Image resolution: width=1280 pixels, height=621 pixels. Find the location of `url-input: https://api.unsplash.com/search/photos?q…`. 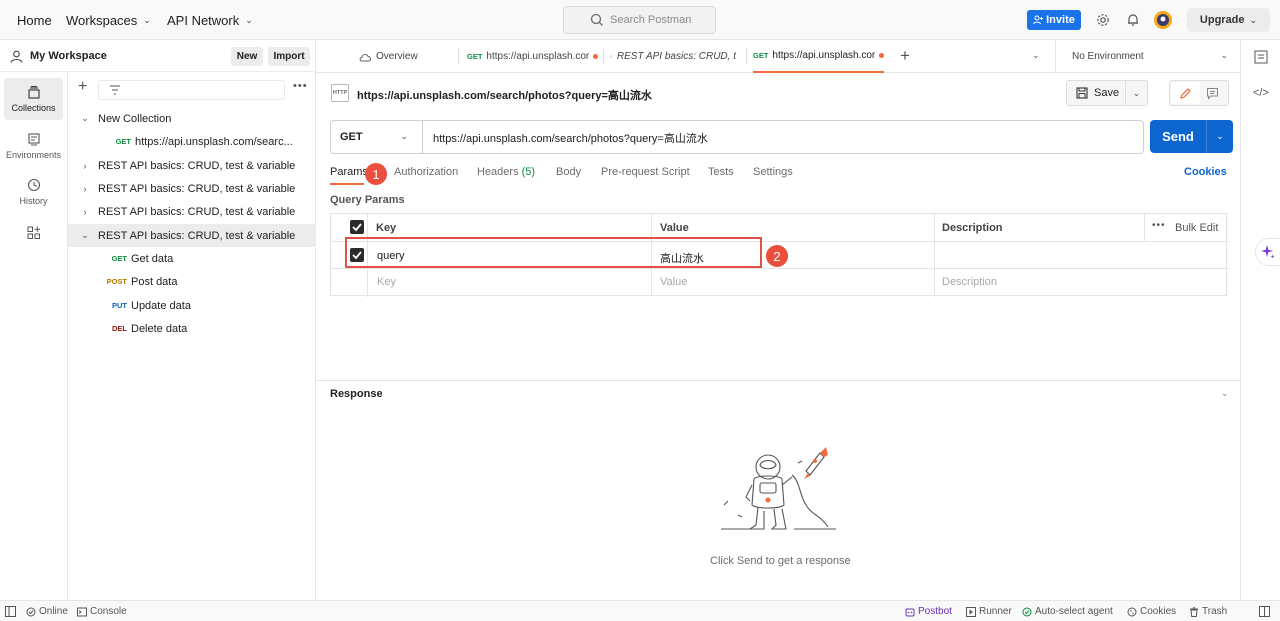

url-input: https://api.unsplash.com/search/photos?q… is located at coordinates (570, 138).